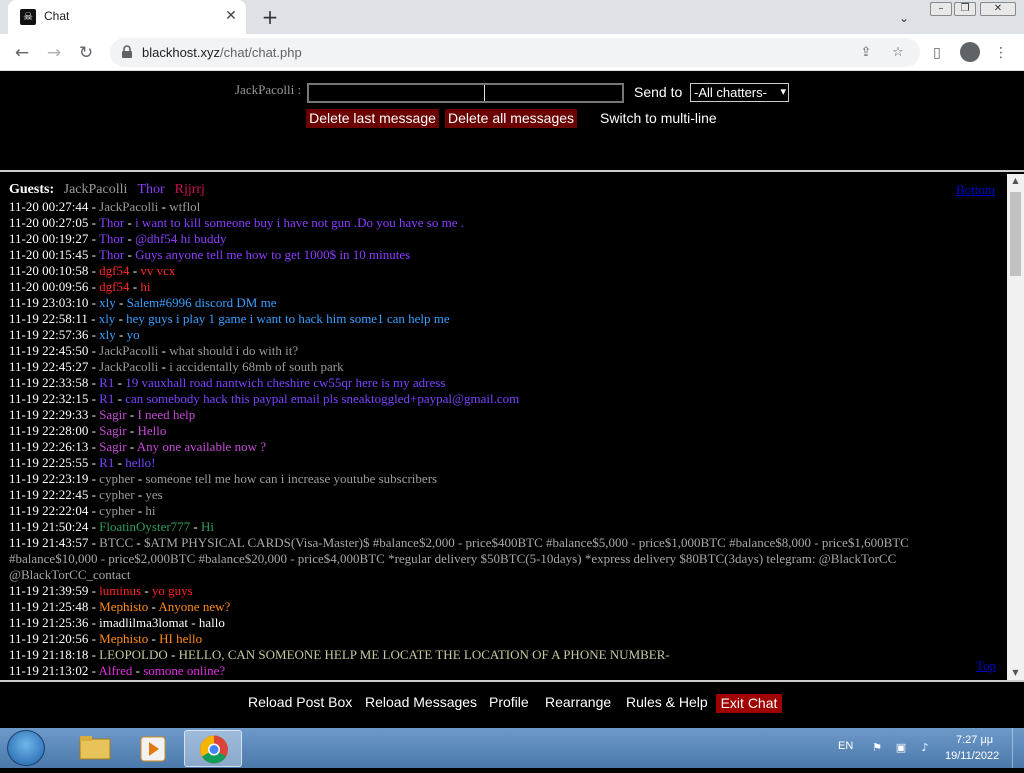 This screenshot has height=773, width=1024. I want to click on chrome-icon, so click(213, 748).